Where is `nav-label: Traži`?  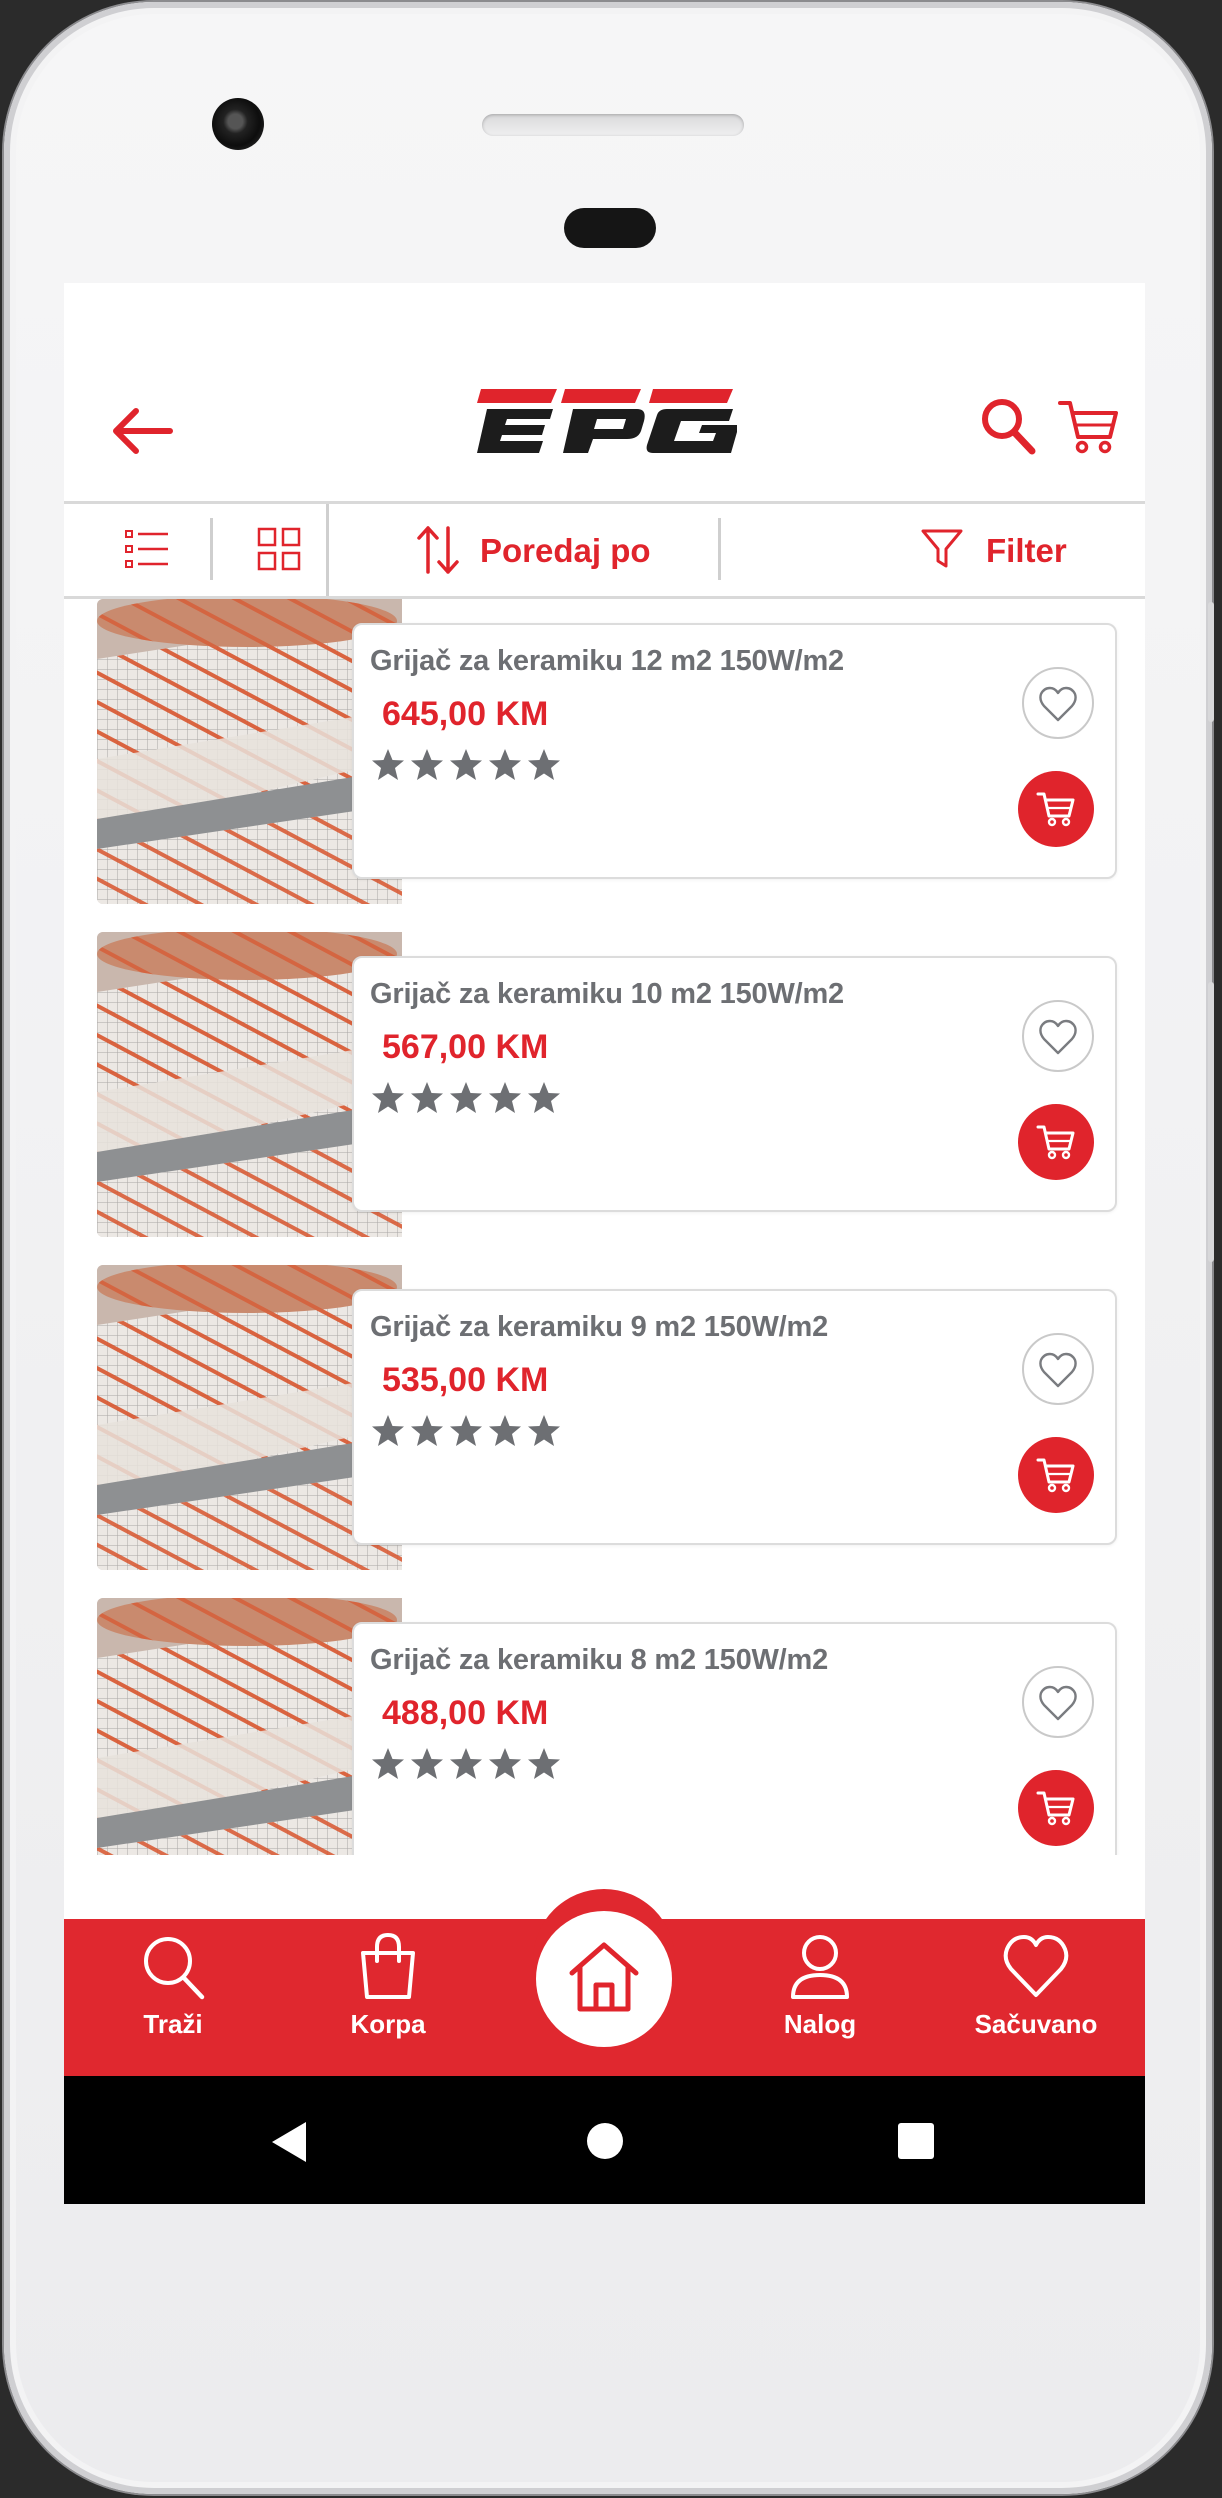 nav-label: Traži is located at coordinates (173, 2024).